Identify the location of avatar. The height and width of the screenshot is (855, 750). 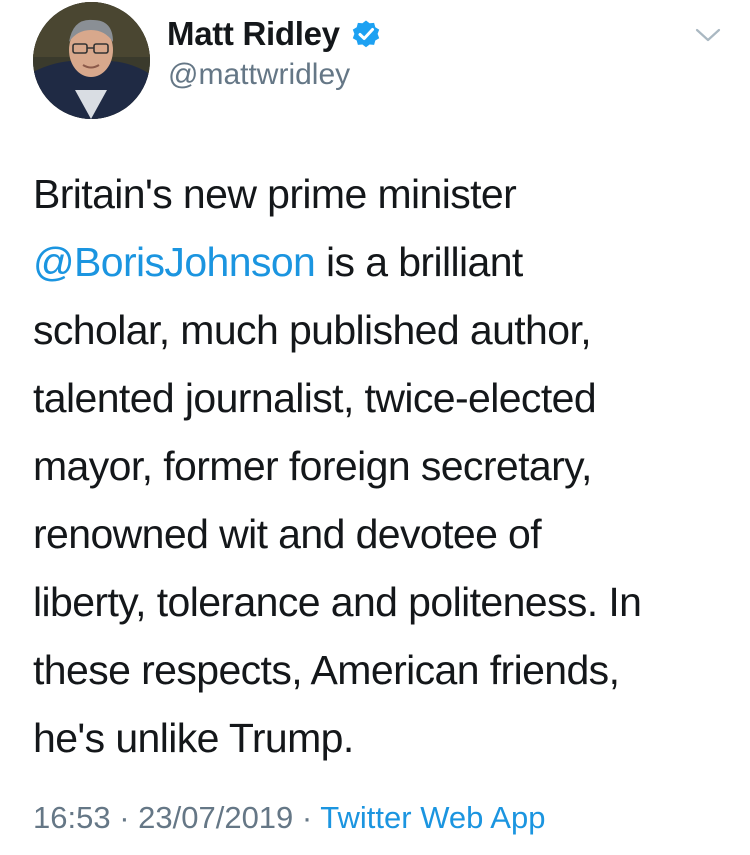
(91, 60).